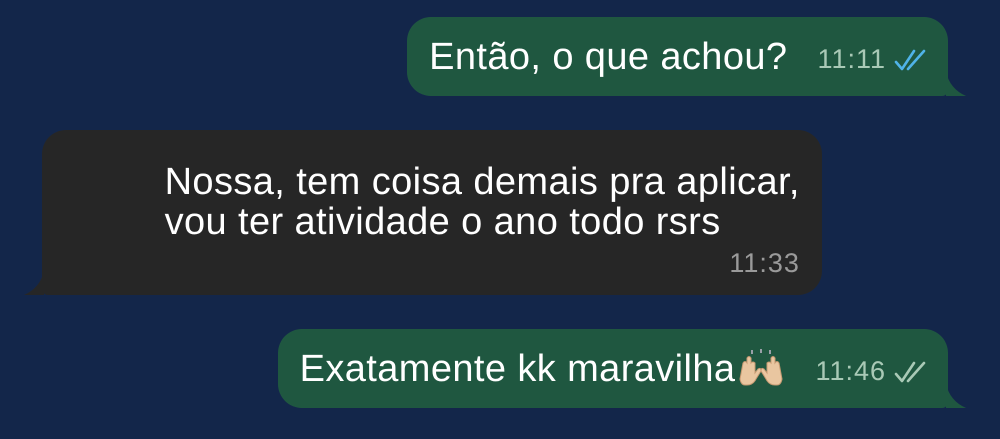 The image size is (1000, 439). I want to click on message-time: 11:11, so click(851, 59).